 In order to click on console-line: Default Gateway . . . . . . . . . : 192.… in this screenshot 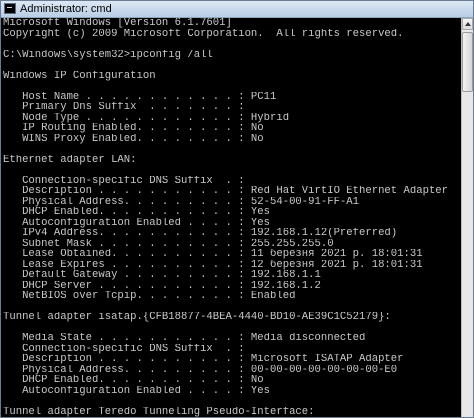, I will do `click(162, 275)`.